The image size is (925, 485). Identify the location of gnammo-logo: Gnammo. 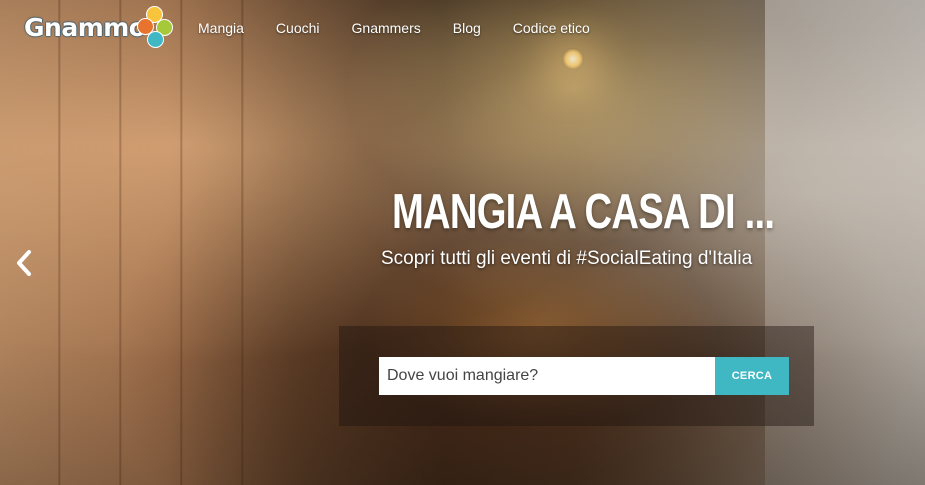
(99, 28).